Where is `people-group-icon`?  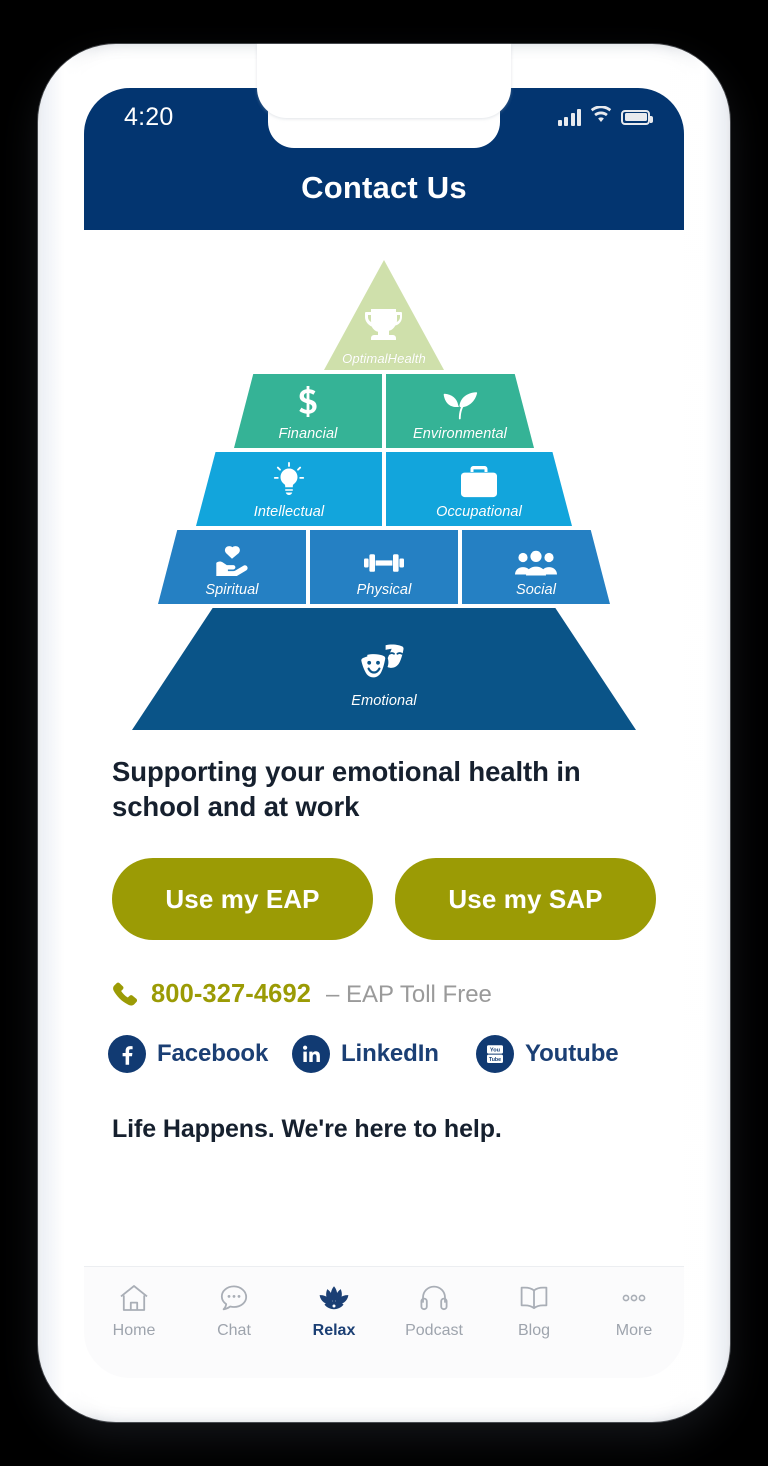 people-group-icon is located at coordinates (536, 563).